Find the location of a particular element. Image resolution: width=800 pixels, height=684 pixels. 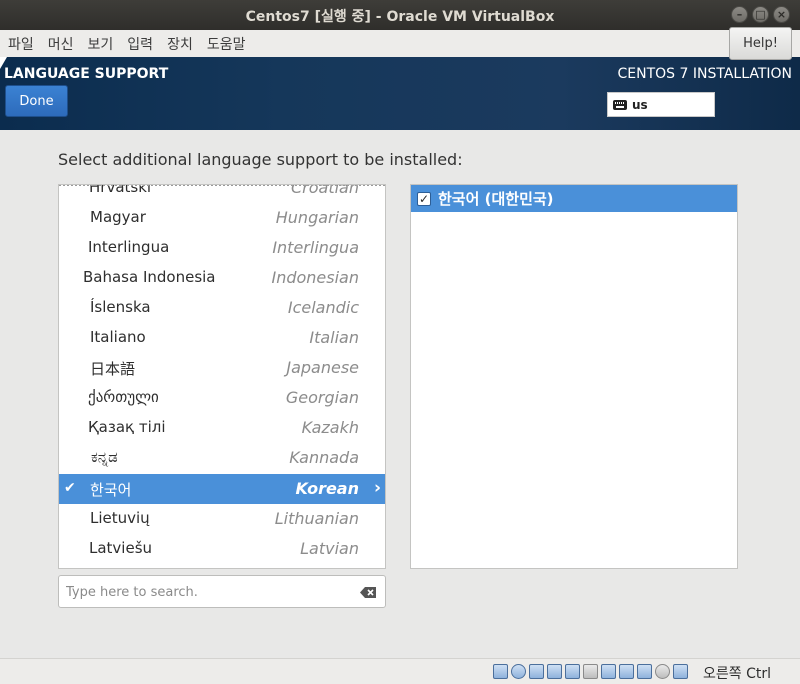

menu-devices: 장치 is located at coordinates (180, 44).